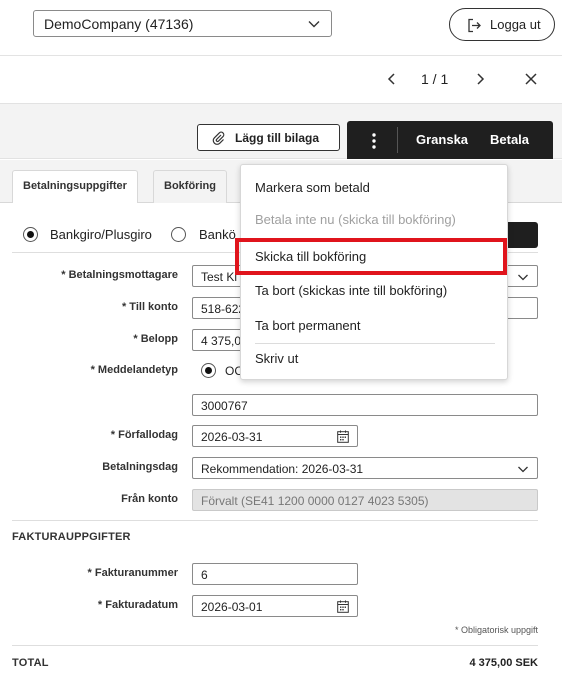 The width and height of the screenshot is (562, 681). What do you see at coordinates (312, 187) in the screenshot?
I see `menu-item-mark-paid: Markera som betald` at bounding box center [312, 187].